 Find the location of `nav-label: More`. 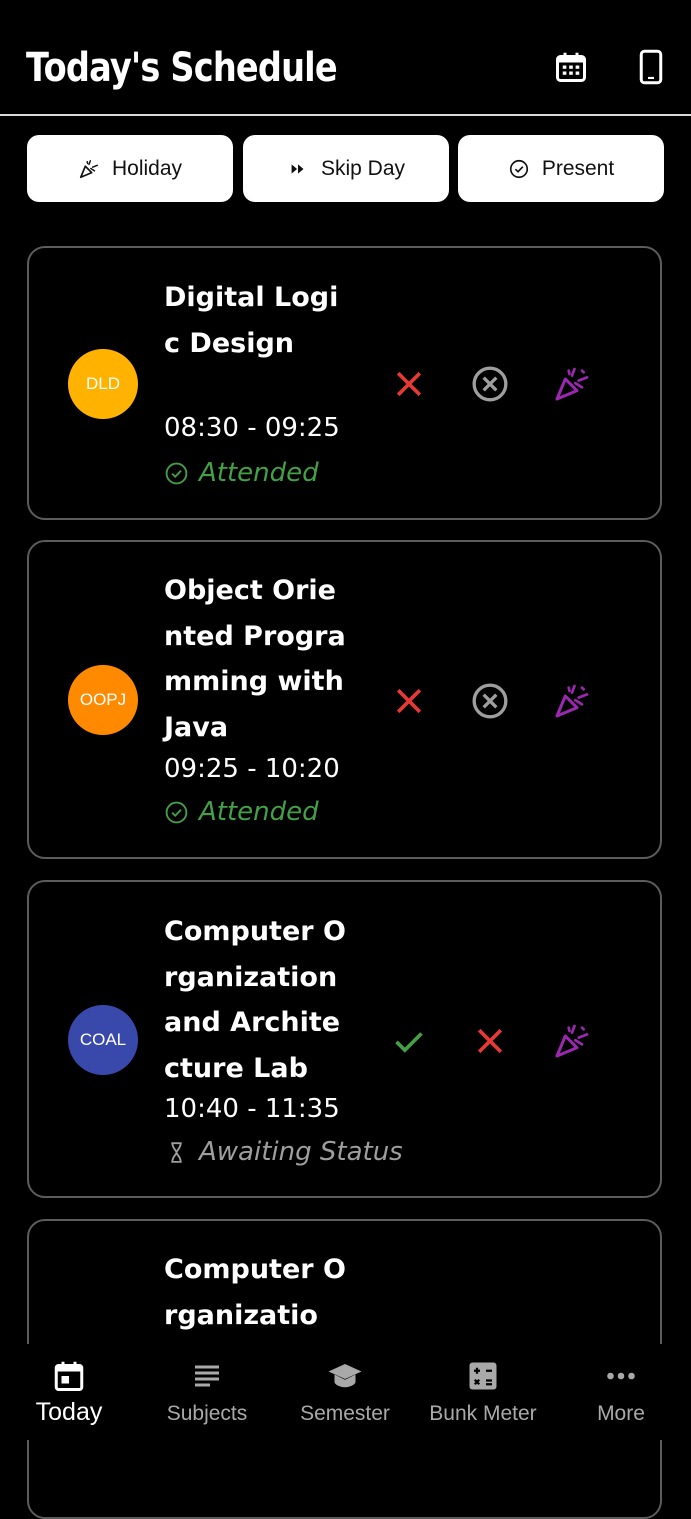

nav-label: More is located at coordinates (621, 1413).